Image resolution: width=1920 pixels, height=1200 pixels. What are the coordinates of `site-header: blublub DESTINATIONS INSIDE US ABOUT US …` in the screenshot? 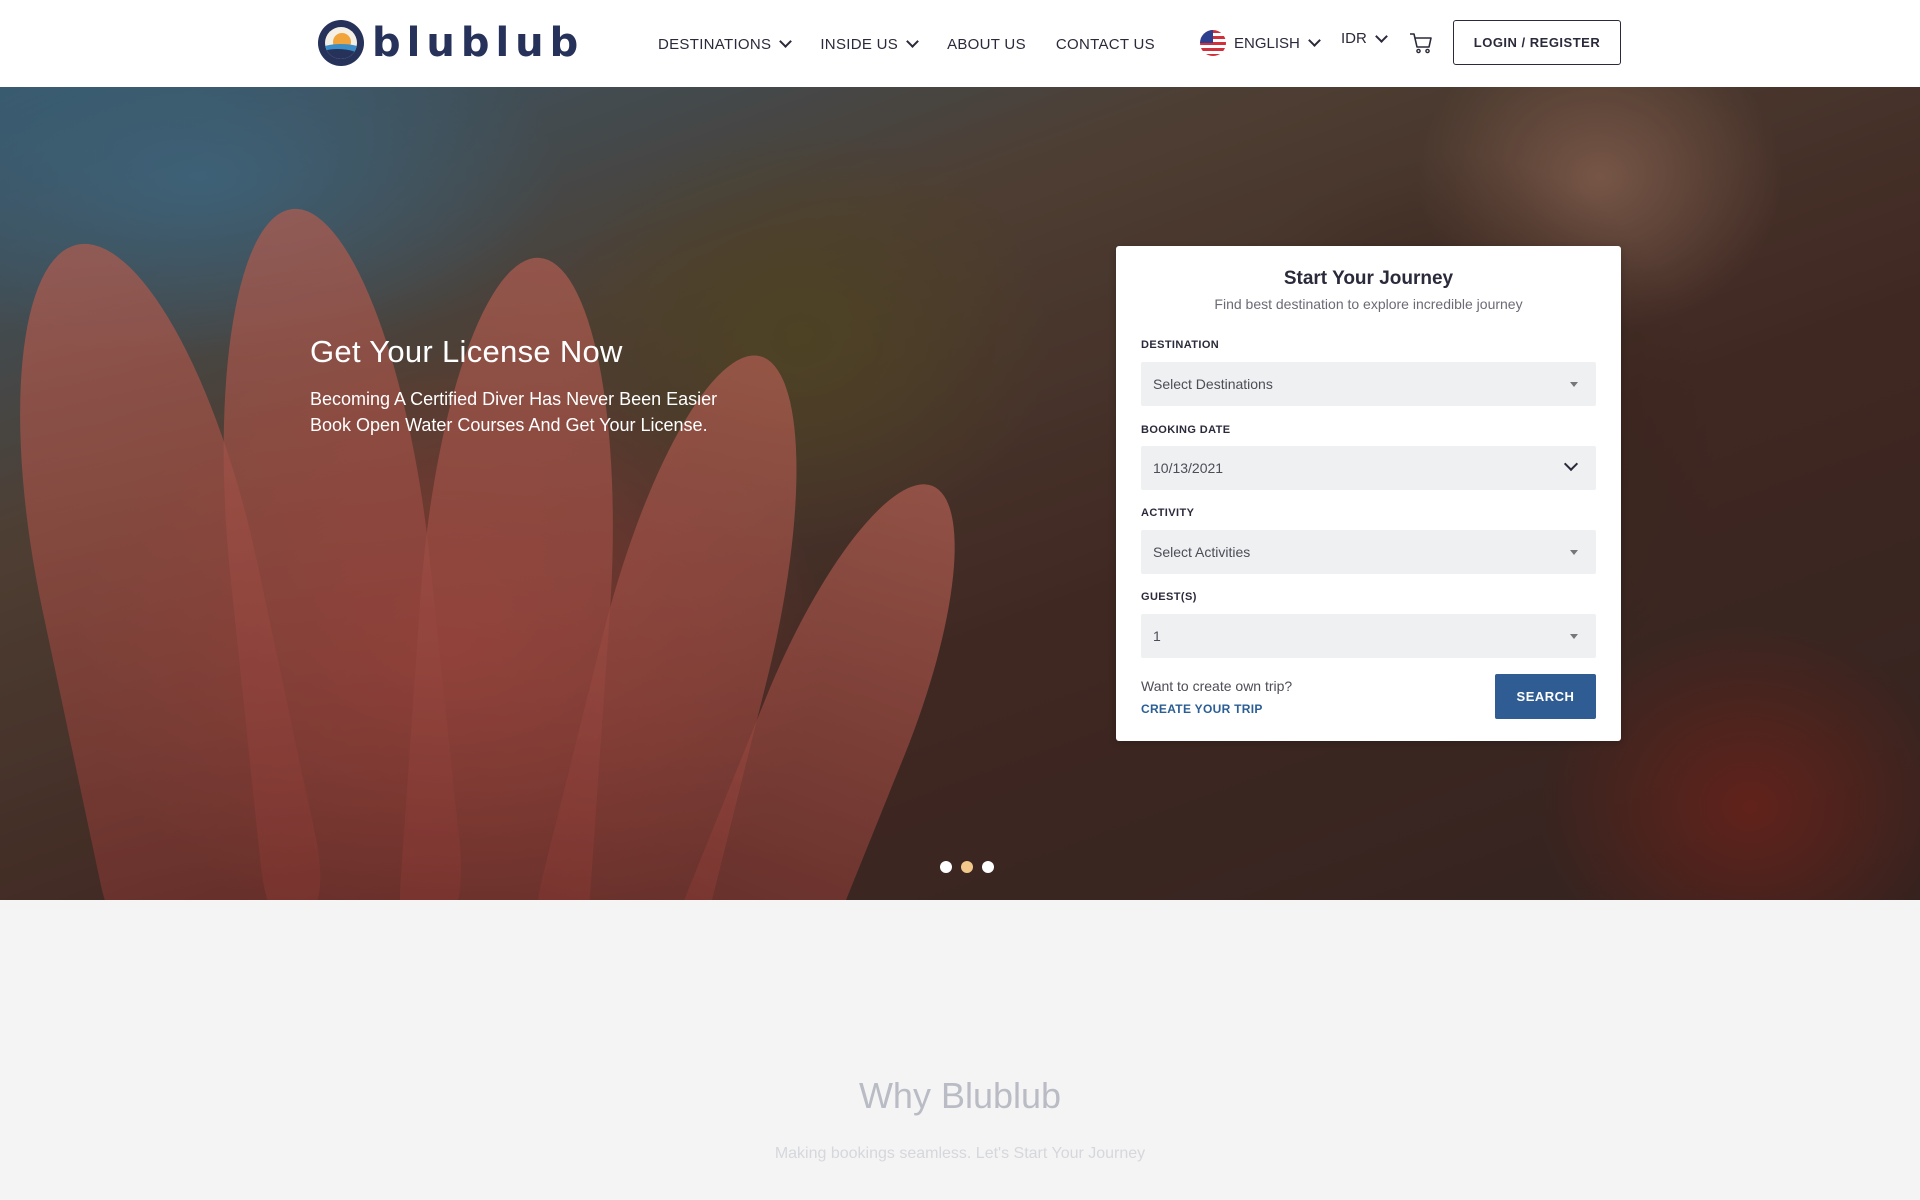 It's located at (960, 43).